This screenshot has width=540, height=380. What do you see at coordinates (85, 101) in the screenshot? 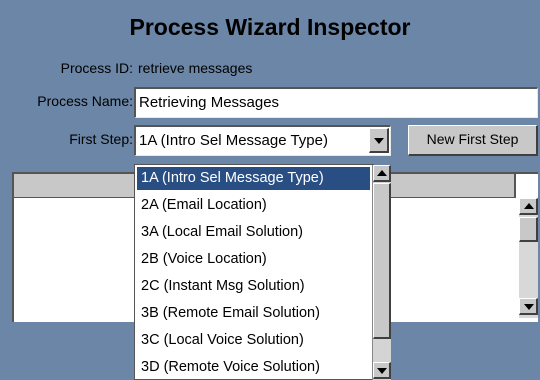
I see `process-name-label: Process Name:` at bounding box center [85, 101].